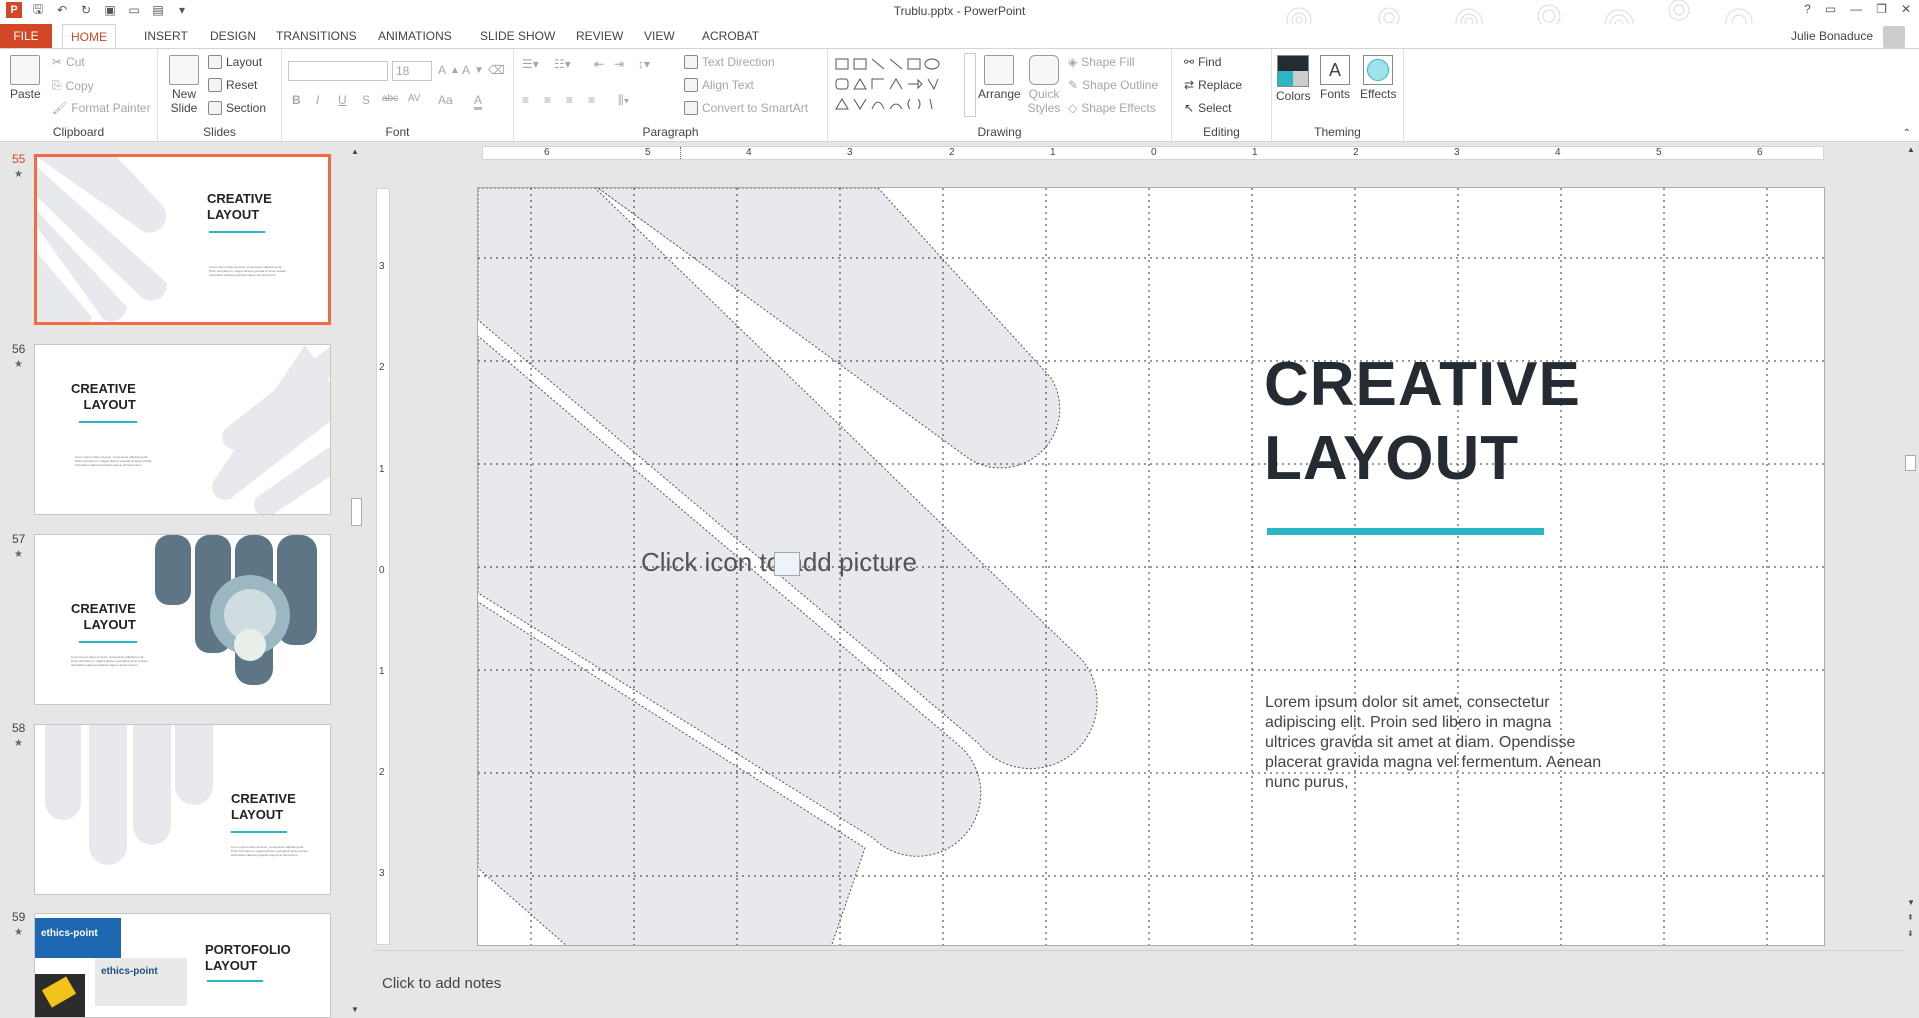 This screenshot has height=1018, width=1919. What do you see at coordinates (1881, 9) in the screenshot?
I see `restore-icon: ❐` at bounding box center [1881, 9].